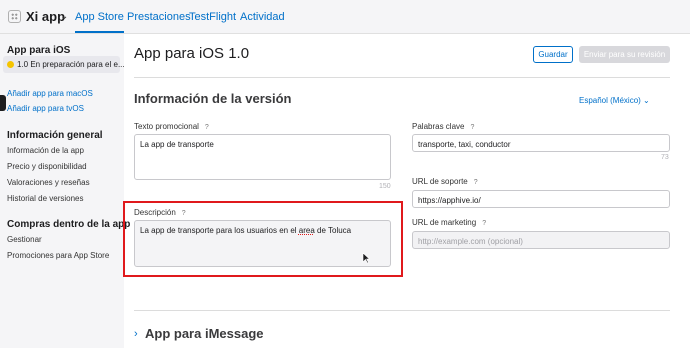  I want to click on sidebar-item-manage: Gestionar, so click(24, 239).